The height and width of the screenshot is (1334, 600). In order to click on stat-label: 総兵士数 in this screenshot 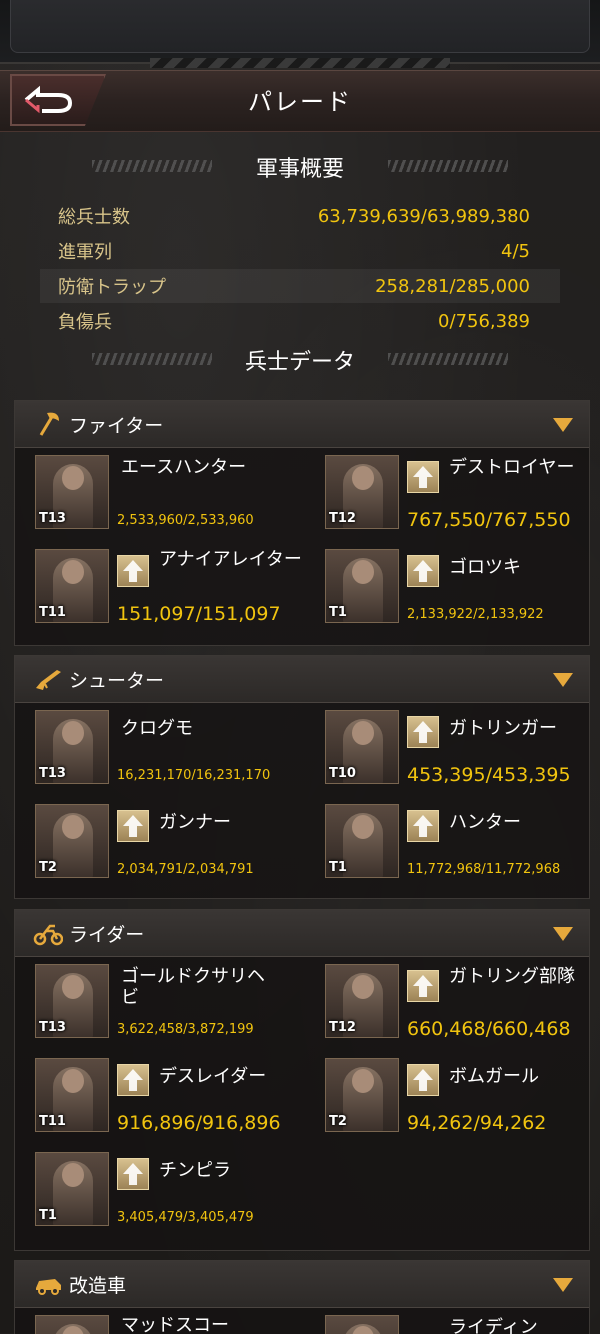, I will do `click(94, 217)`.